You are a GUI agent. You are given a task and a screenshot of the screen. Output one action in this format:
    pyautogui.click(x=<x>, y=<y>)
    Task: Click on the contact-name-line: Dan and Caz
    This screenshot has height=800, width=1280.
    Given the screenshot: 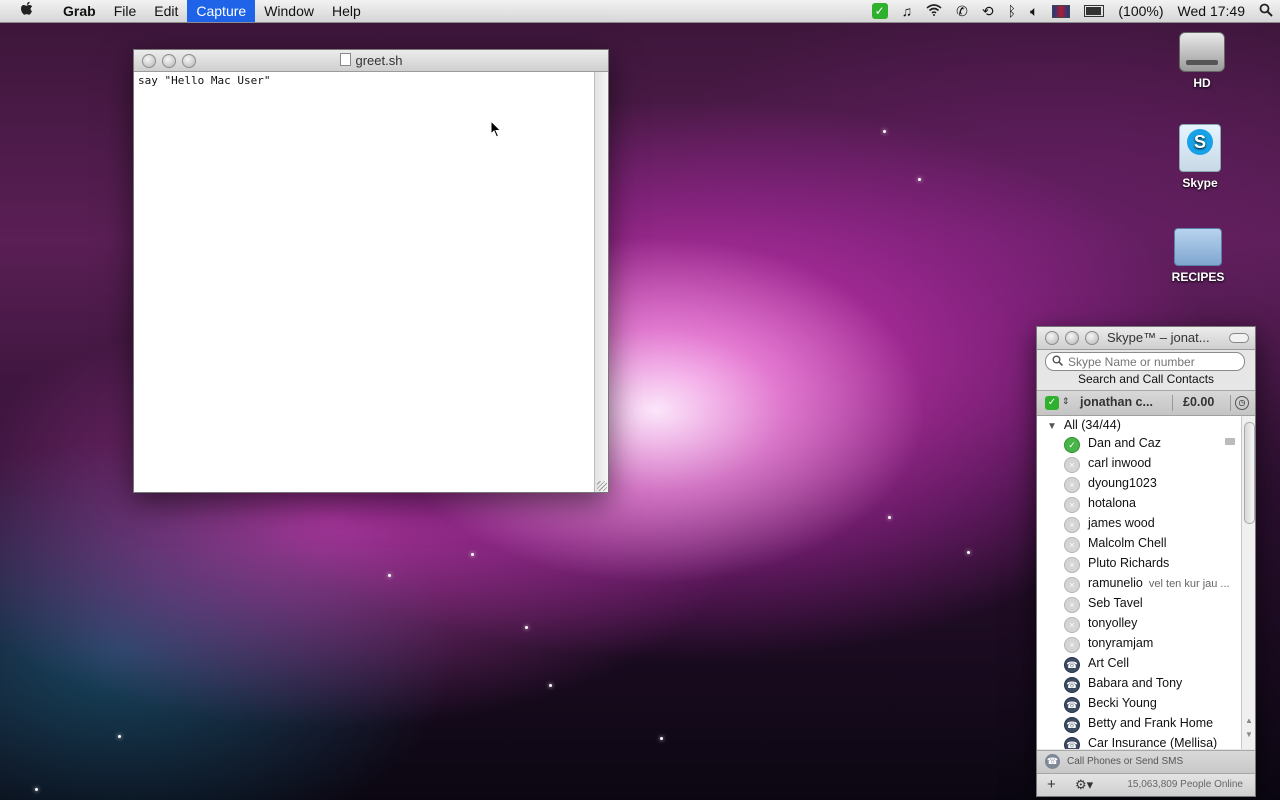 What is the action you would take?
    pyautogui.click(x=1124, y=443)
    